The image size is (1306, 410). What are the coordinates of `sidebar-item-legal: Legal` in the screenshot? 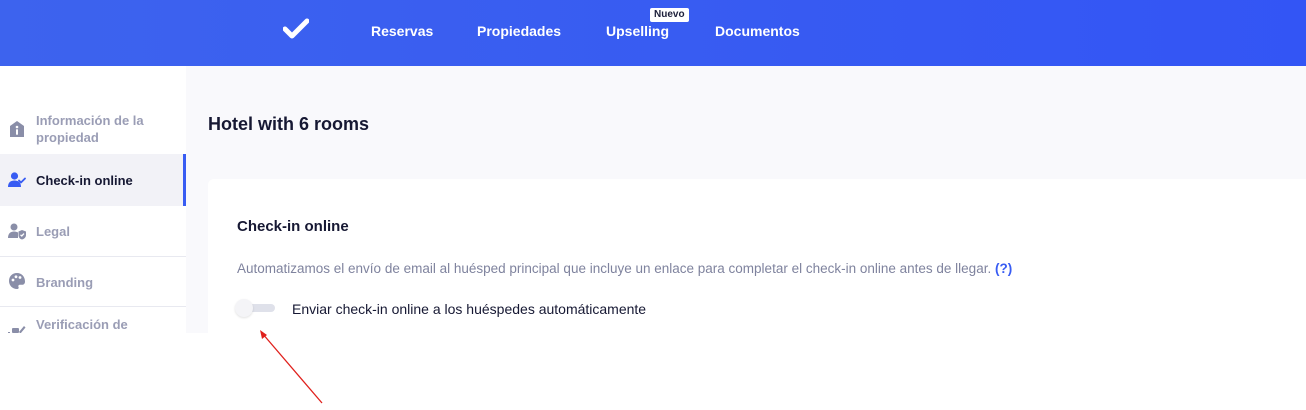 It's located at (93, 231).